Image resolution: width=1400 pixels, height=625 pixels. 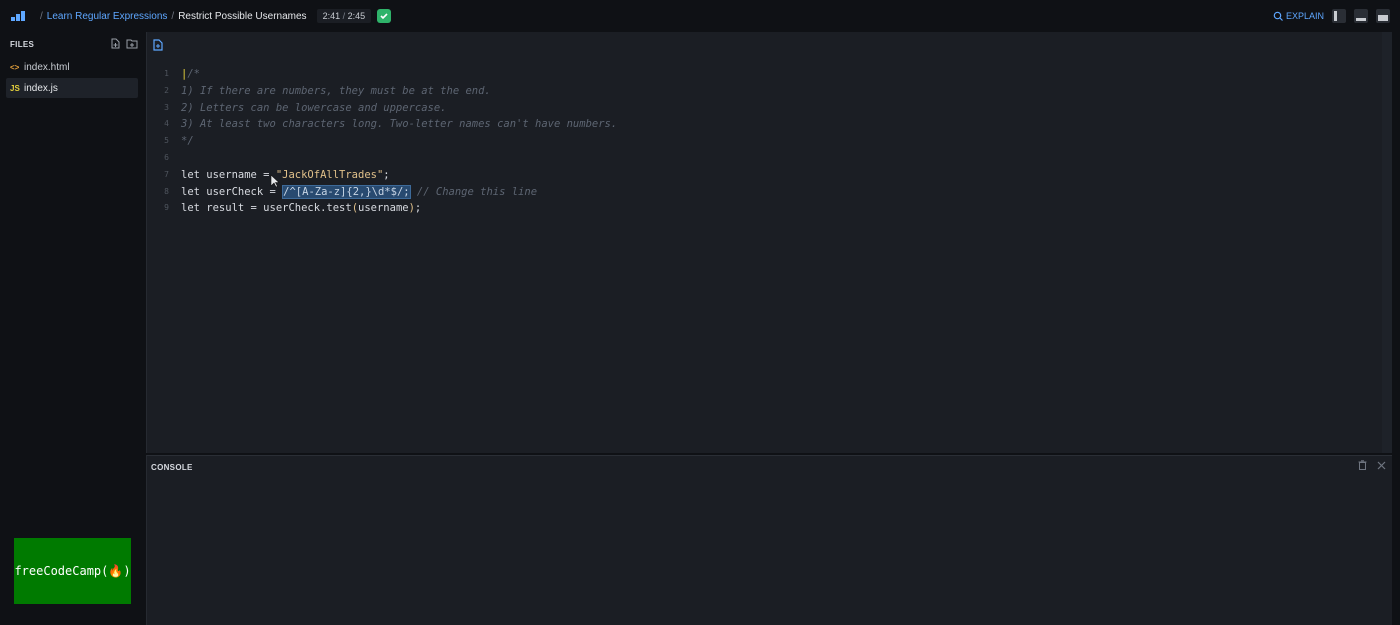 I want to click on files-actions, so click(x=124, y=43).